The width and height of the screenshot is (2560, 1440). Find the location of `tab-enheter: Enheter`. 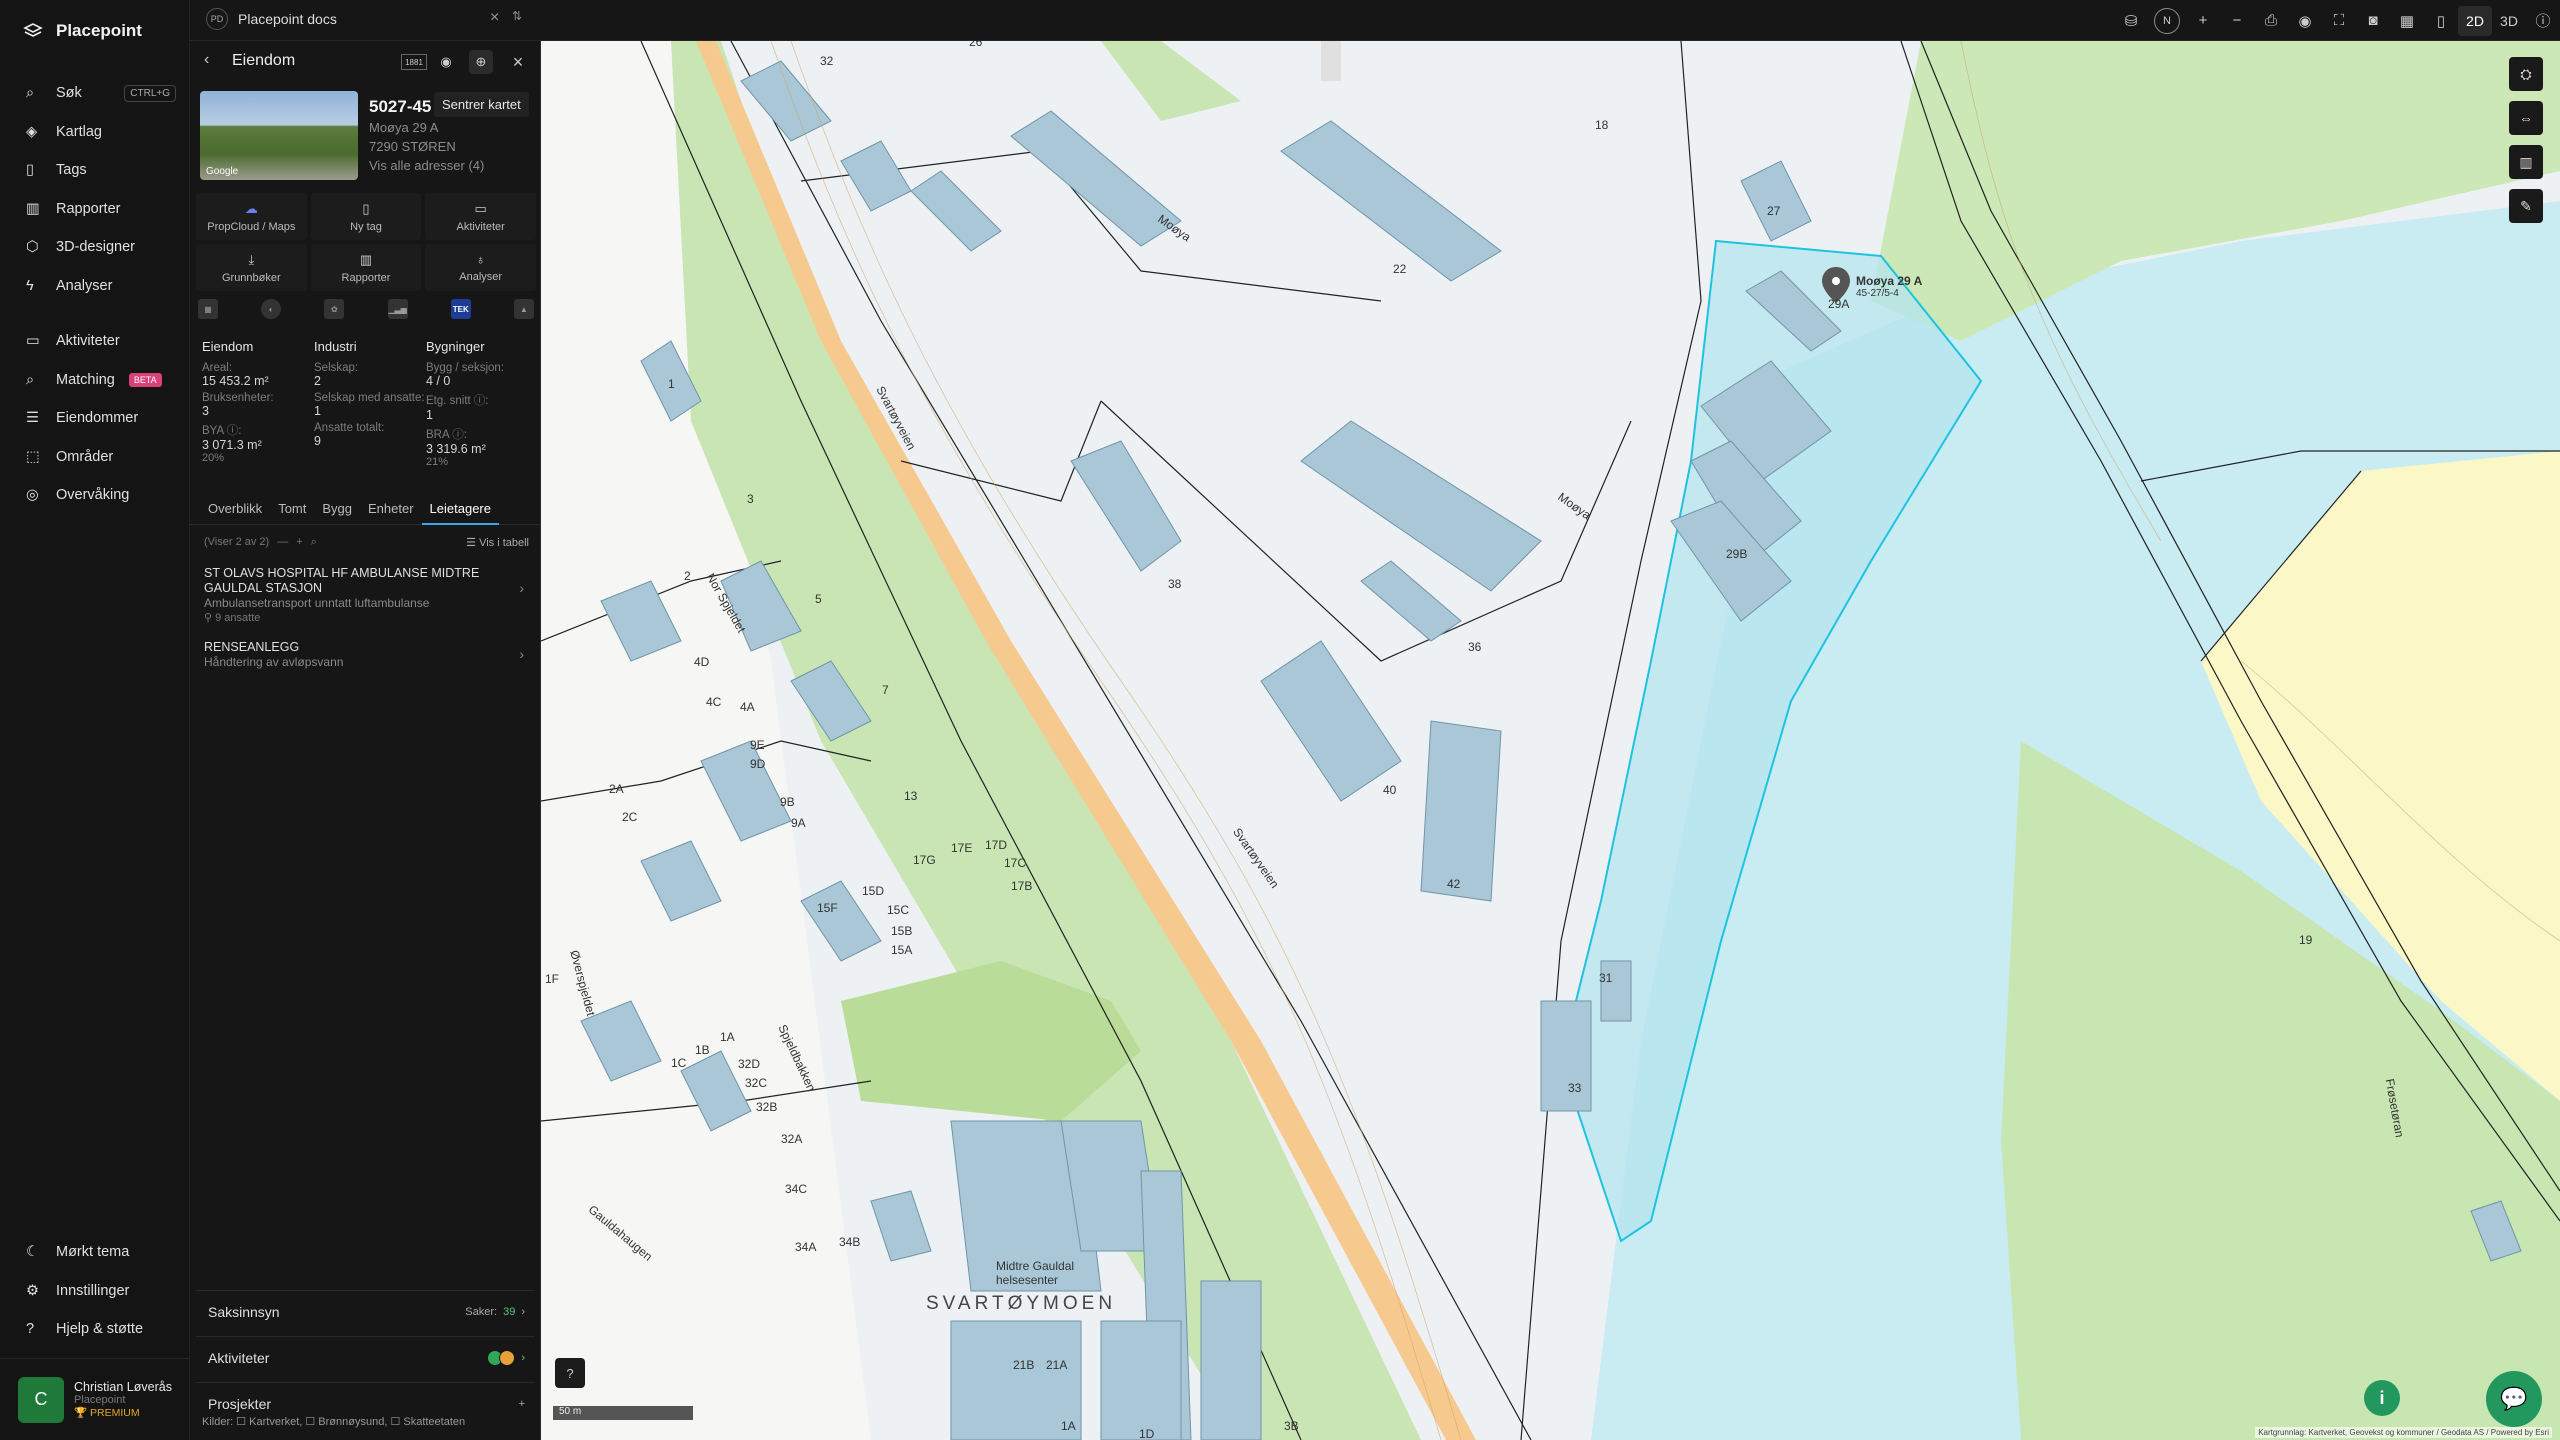

tab-enheter: Enheter is located at coordinates (391, 511).